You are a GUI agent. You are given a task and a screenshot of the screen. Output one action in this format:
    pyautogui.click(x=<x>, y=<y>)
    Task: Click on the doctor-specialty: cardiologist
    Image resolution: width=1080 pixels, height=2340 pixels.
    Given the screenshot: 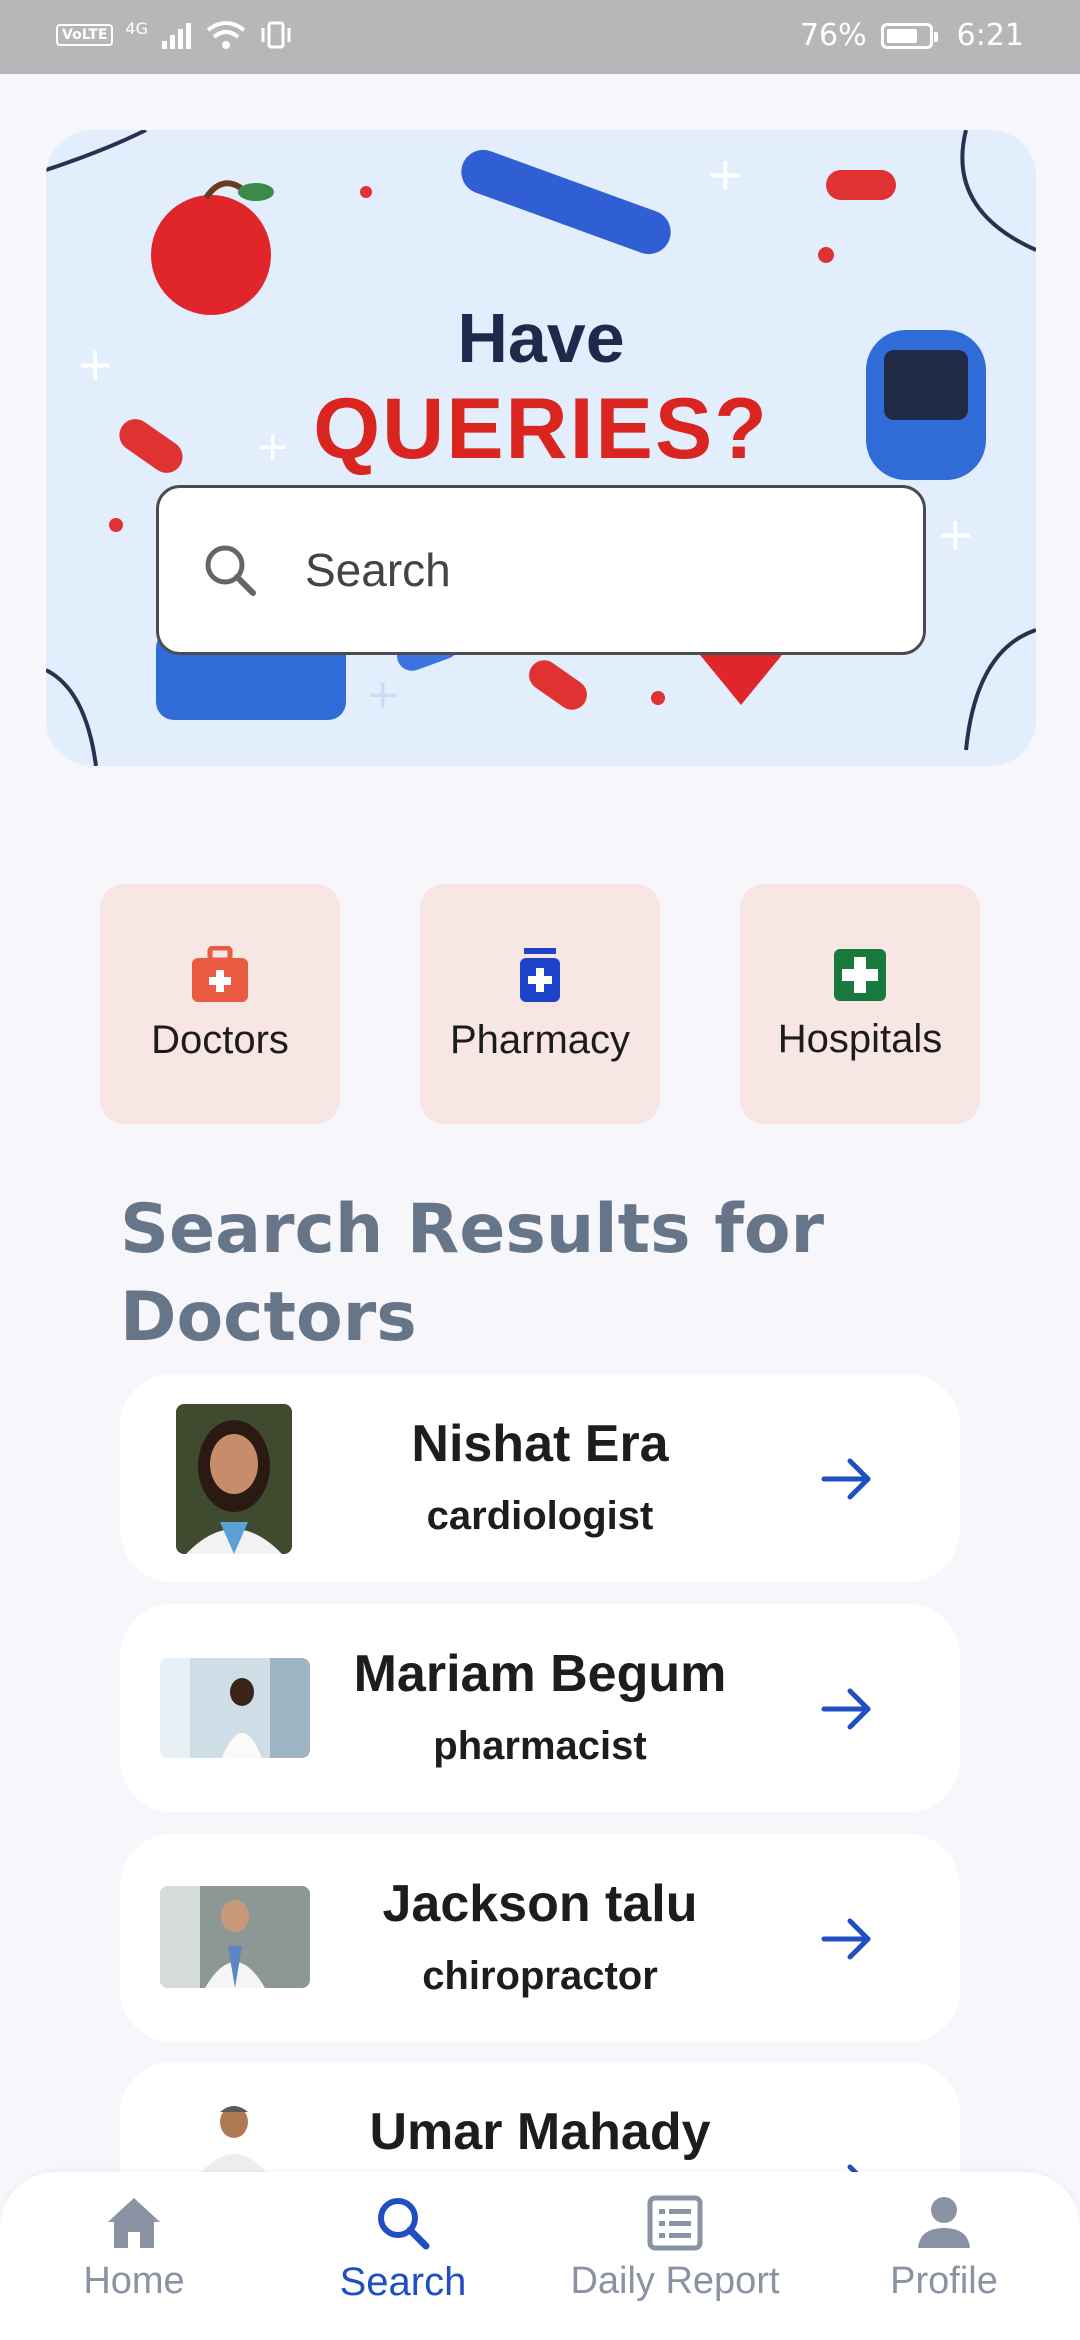 What is the action you would take?
    pyautogui.click(x=540, y=1516)
    